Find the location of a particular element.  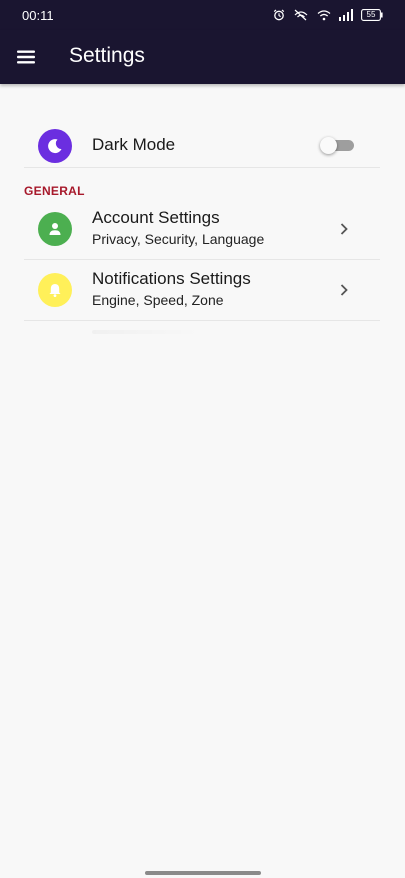

battery-icon: 55 is located at coordinates (372, 15).